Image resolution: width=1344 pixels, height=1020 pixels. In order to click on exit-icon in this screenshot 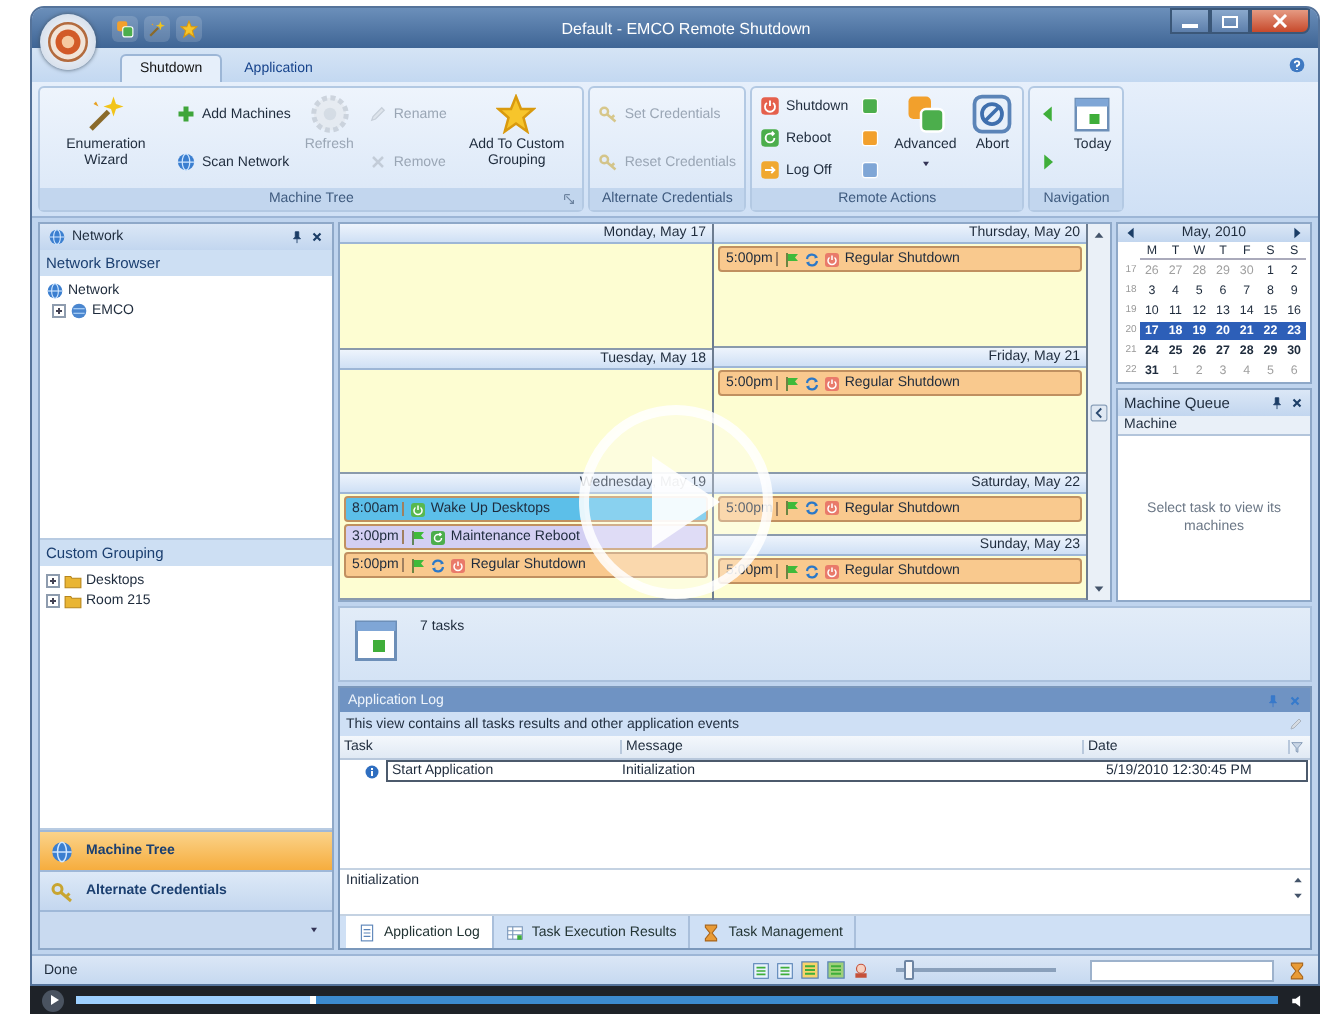, I will do `click(769, 170)`.